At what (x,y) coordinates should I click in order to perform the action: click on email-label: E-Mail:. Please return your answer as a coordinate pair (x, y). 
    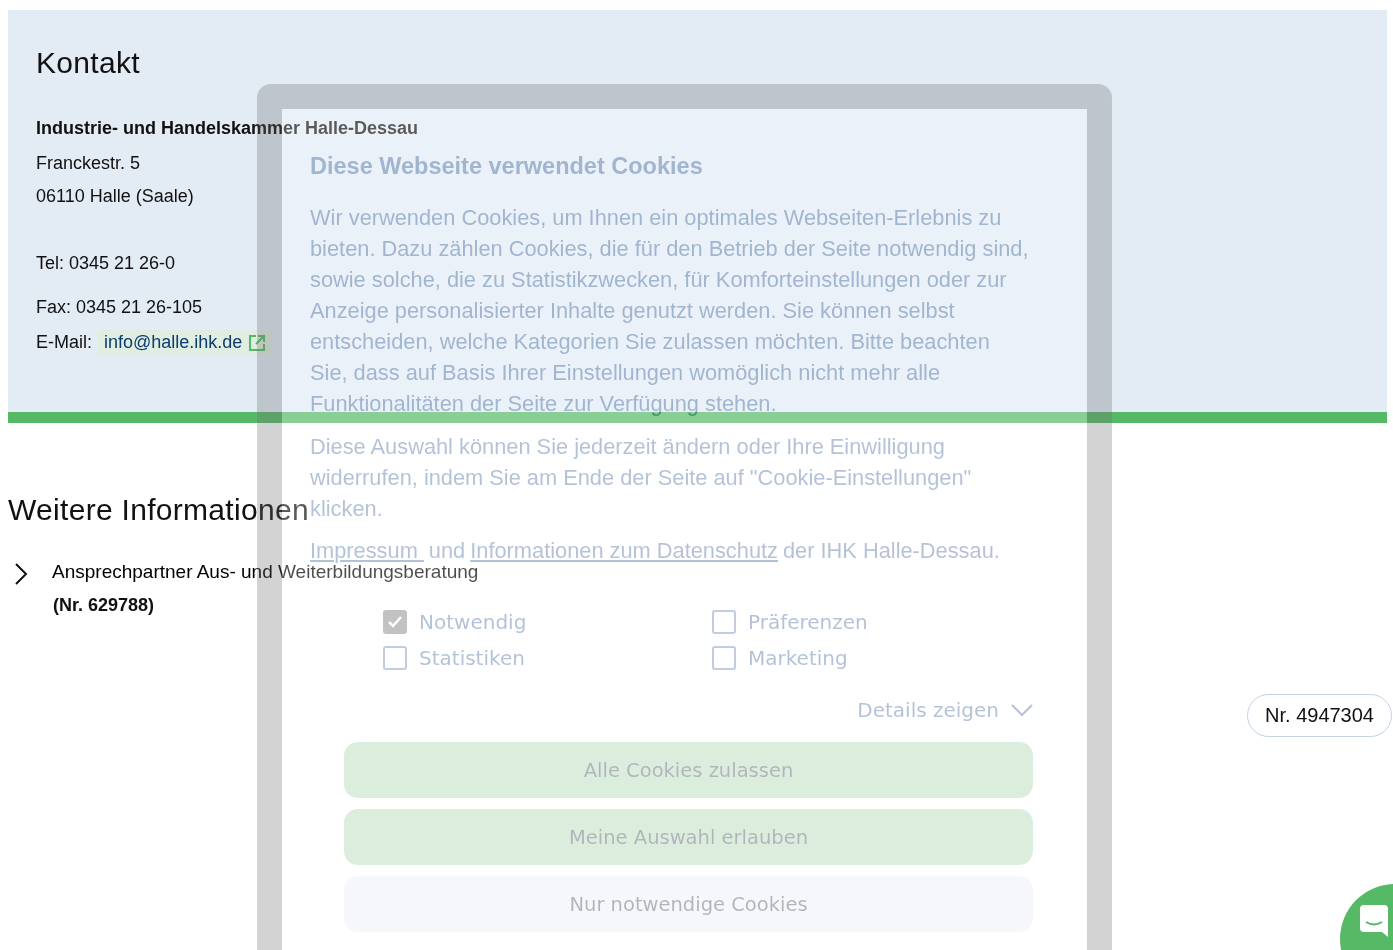
    Looking at the image, I should click on (64, 342).